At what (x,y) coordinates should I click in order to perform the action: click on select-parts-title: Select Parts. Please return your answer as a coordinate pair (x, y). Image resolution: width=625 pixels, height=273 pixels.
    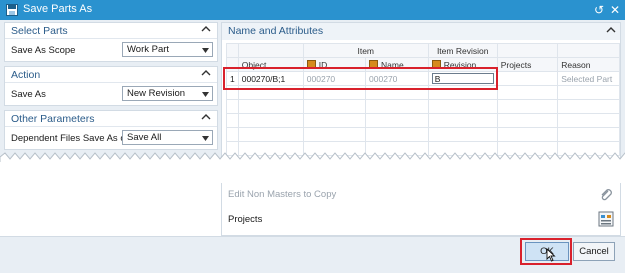
    Looking at the image, I should click on (39, 31).